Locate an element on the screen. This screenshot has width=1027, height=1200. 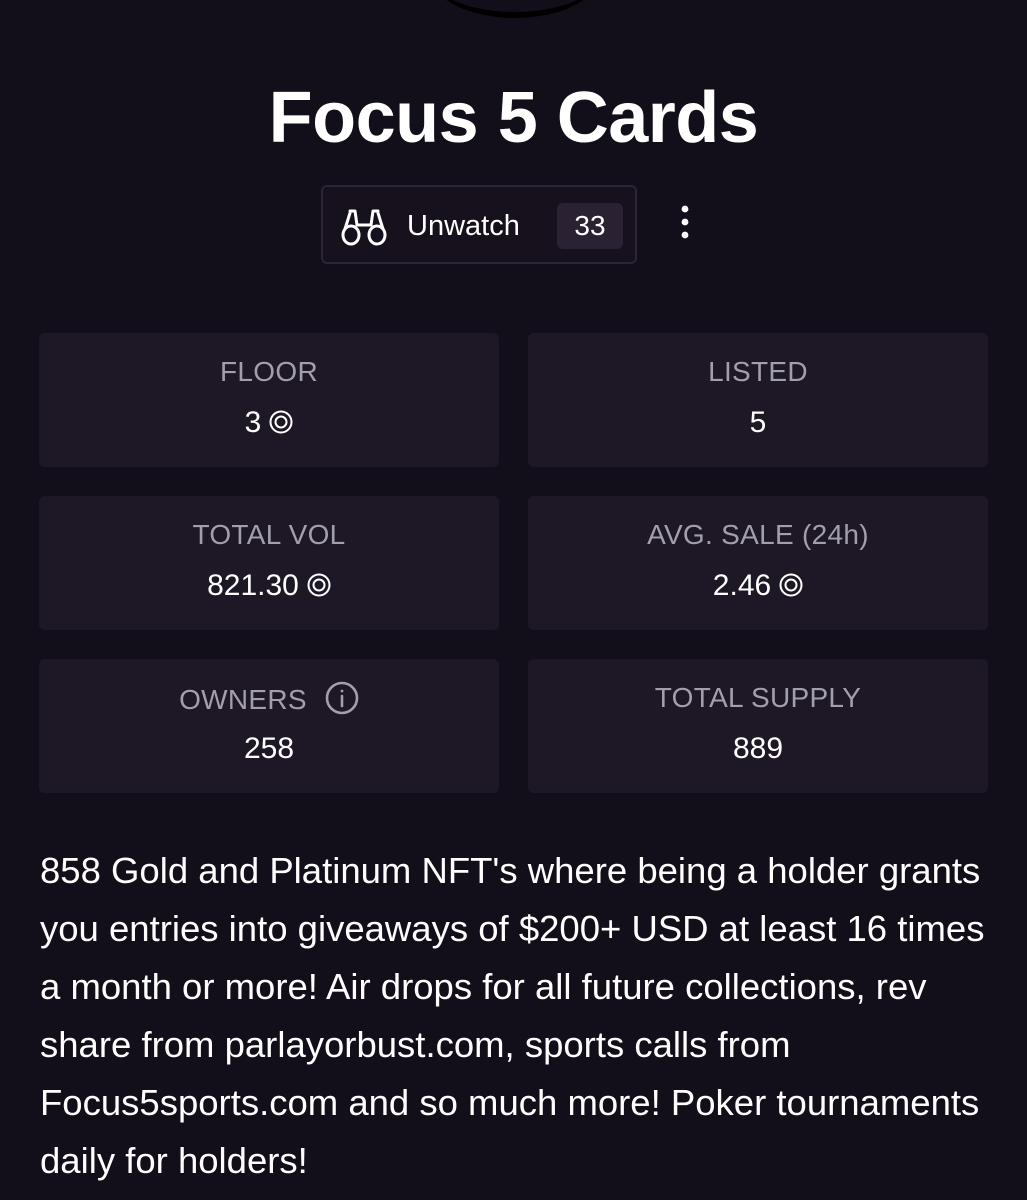
stat-card-listed: LISTED 5 is located at coordinates (758, 400).